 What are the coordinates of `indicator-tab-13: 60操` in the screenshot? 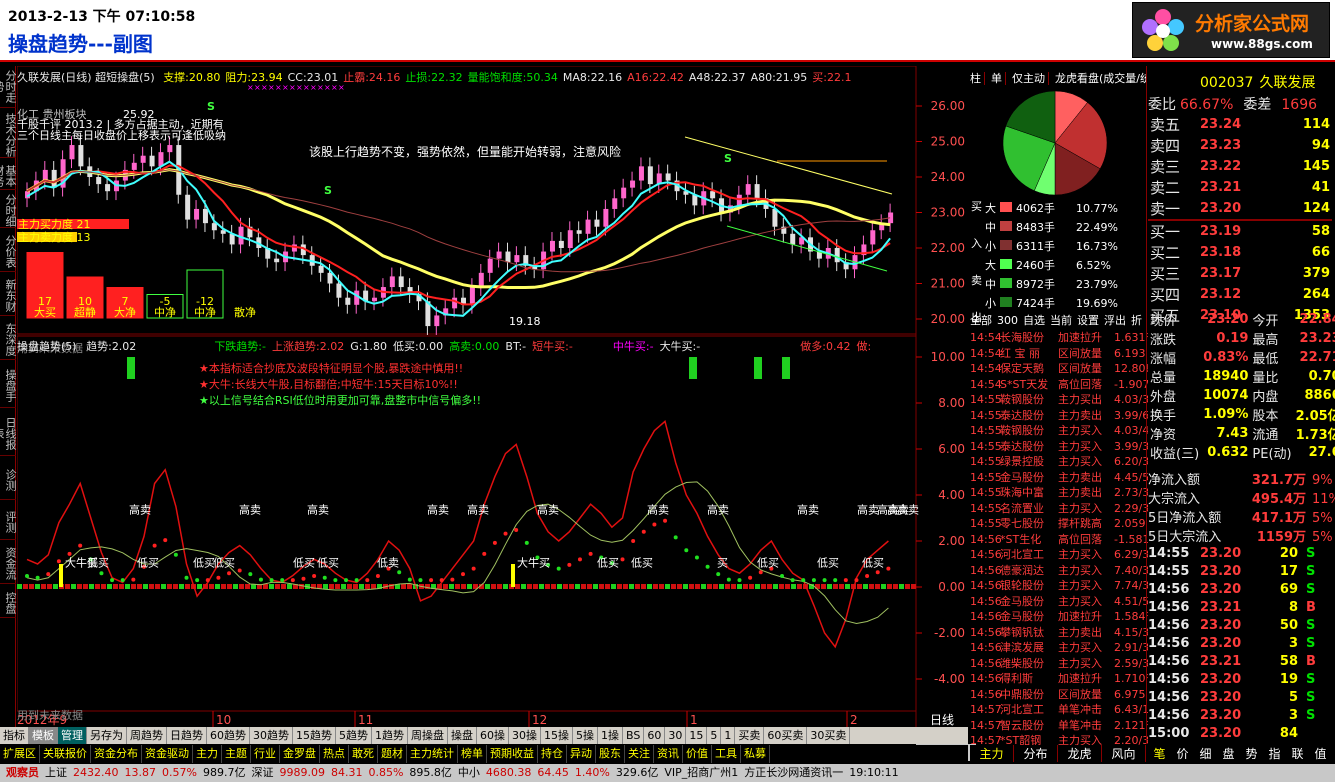 It's located at (493, 735).